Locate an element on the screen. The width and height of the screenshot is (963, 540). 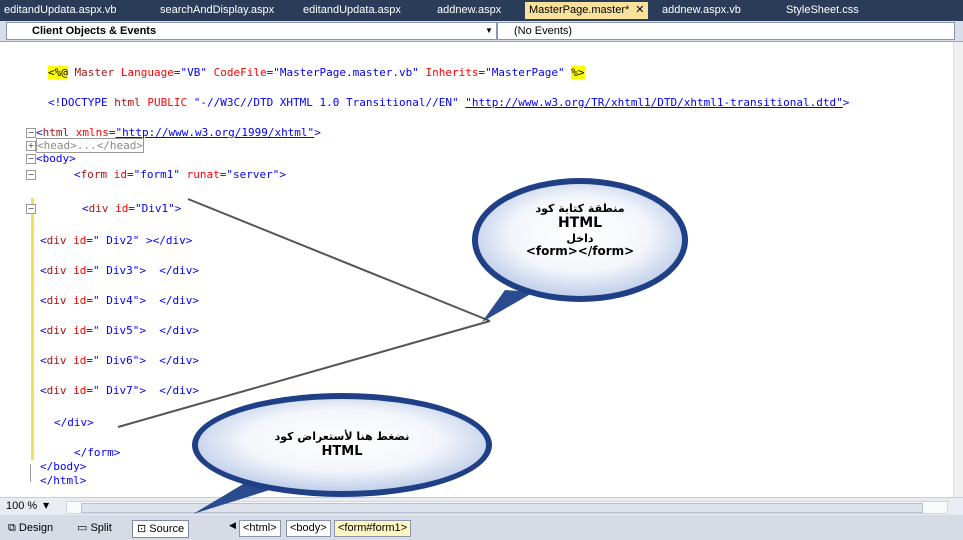
callout-bottom-line1: نضغط هنا لأستعراض كود is located at coordinates (342, 436).